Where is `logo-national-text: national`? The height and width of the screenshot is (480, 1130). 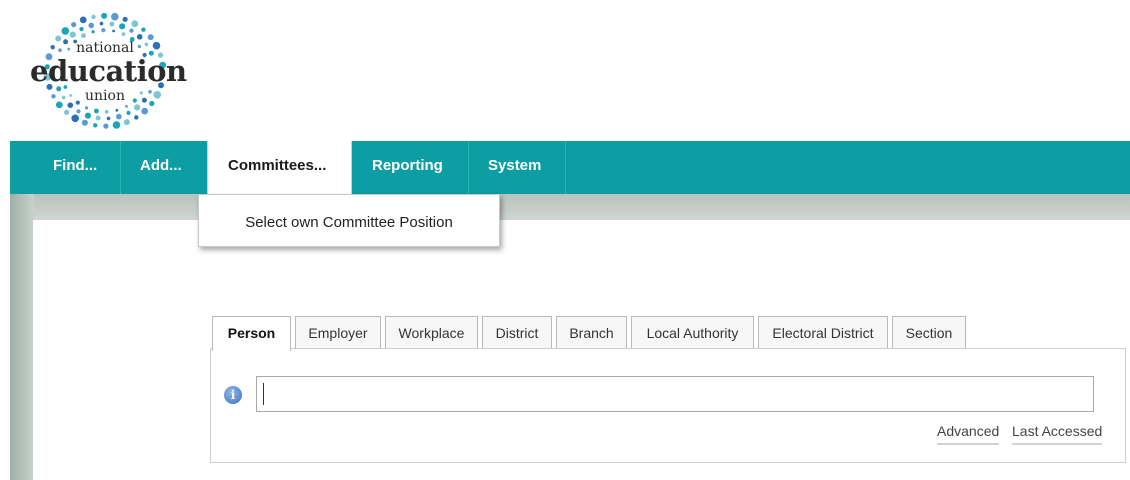
logo-national-text: national is located at coordinates (105, 48).